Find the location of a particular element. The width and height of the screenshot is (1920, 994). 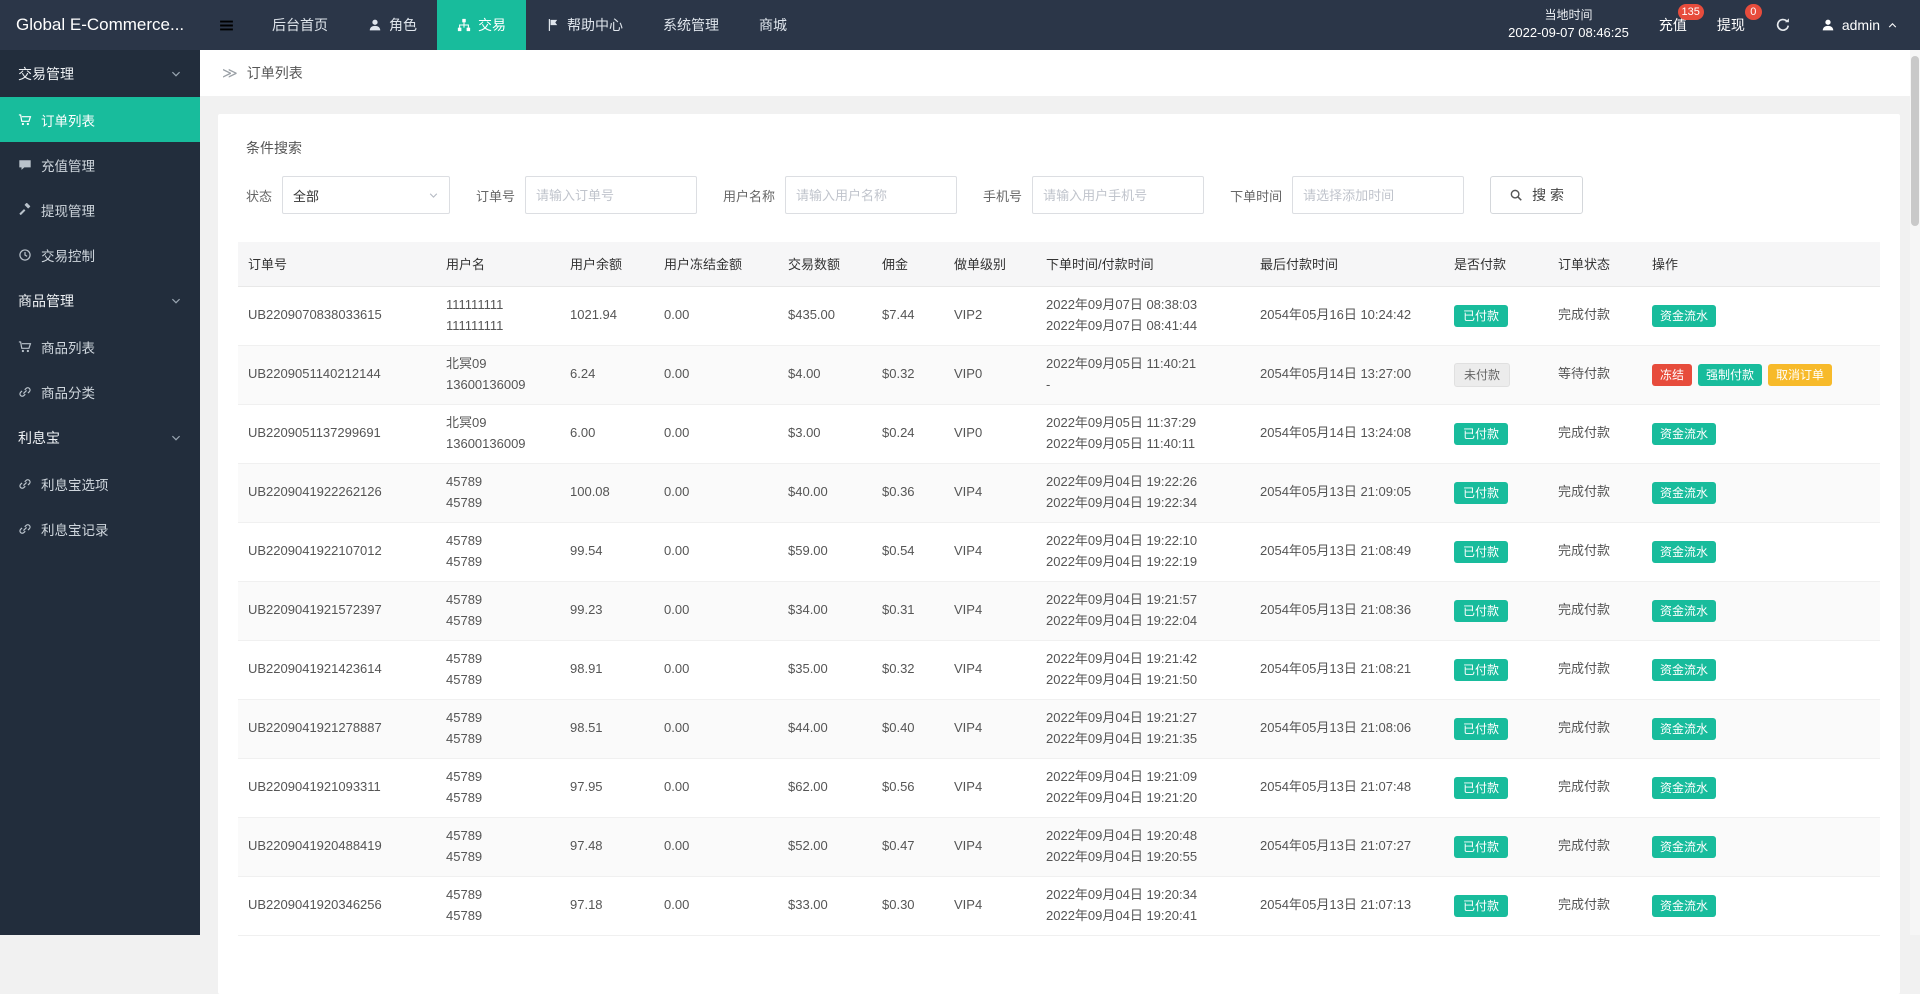

search-button-label: 搜 索 is located at coordinates (1548, 195).